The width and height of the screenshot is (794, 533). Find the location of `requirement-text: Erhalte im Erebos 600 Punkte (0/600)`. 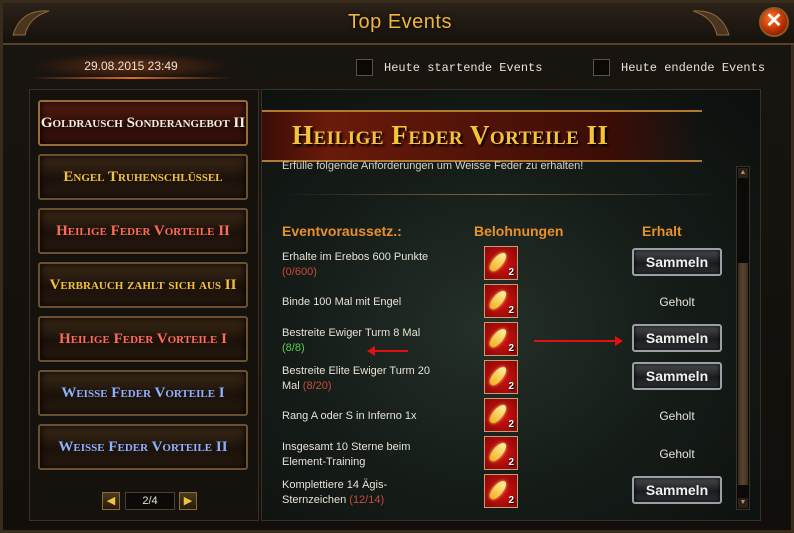

requirement-text: Erhalte im Erebos 600 Punkte (0/600) is located at coordinates (355, 264).